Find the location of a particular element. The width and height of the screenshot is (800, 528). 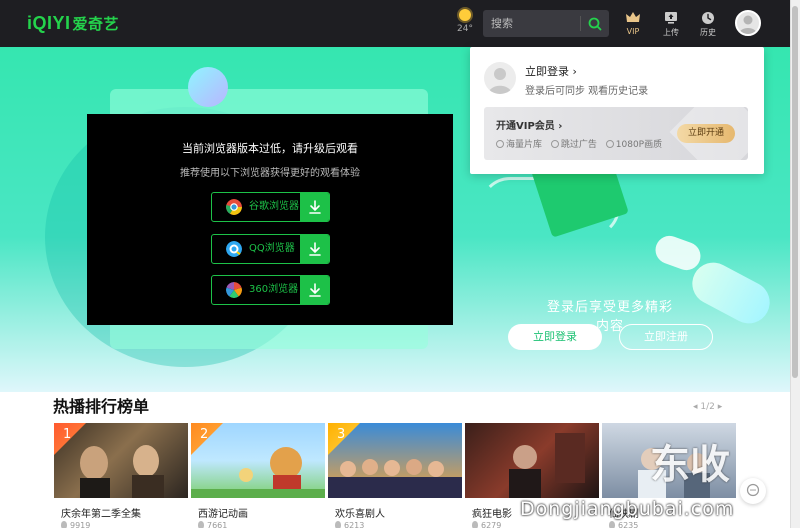

pager-text: 1/2 is located at coordinates (707, 407).